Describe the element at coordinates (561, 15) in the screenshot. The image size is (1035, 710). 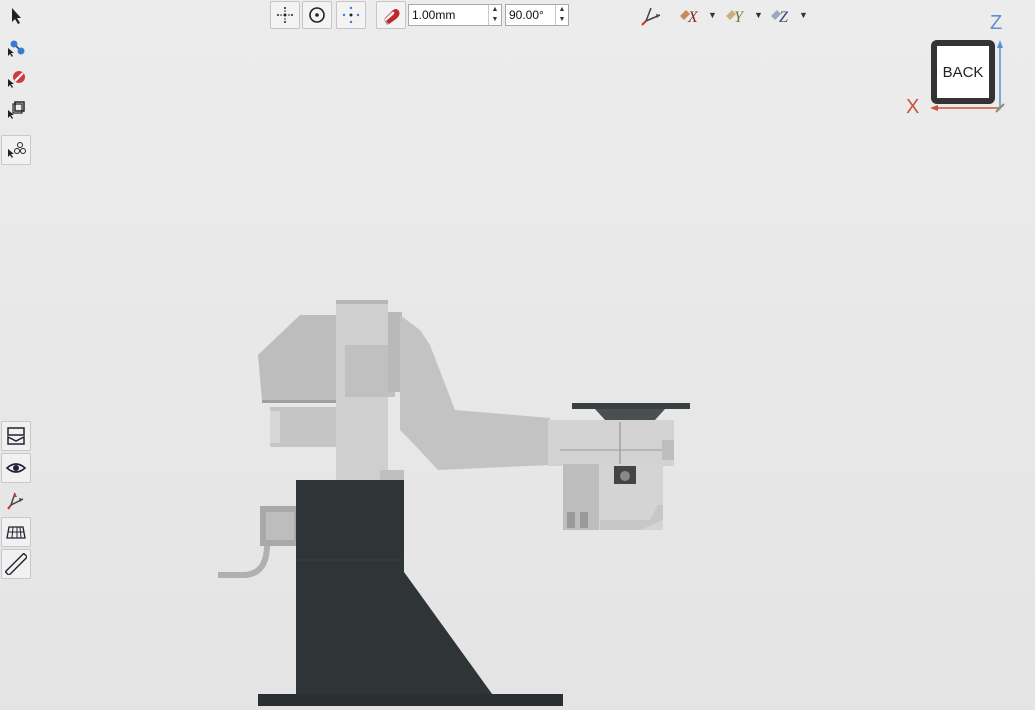
I see `snap-angle-stepper: ▲ ▼` at that location.